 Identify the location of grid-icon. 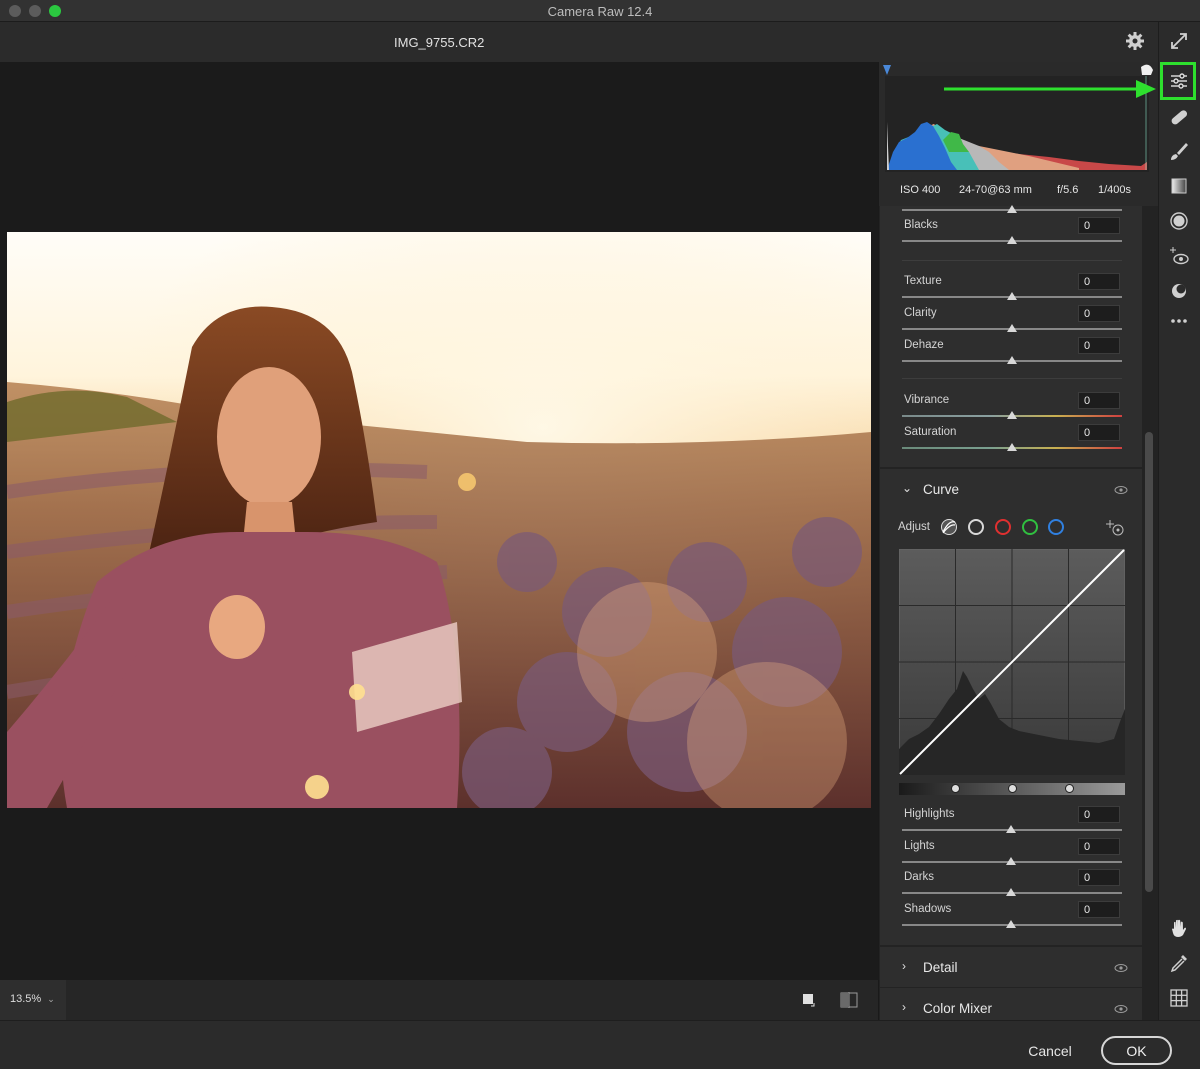
(1179, 998).